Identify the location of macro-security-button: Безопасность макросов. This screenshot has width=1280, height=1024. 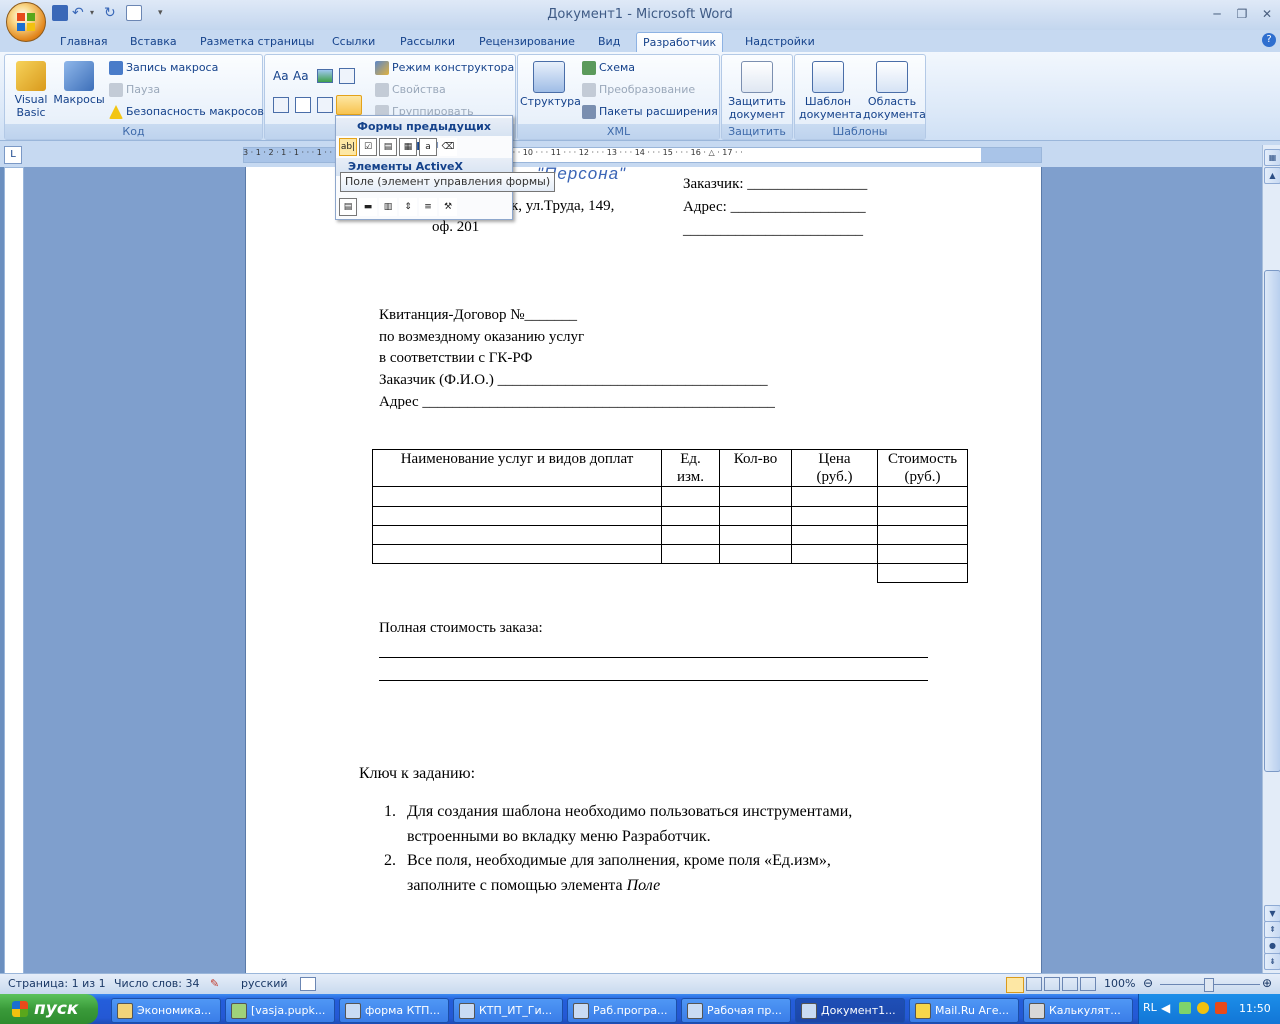
(186, 112).